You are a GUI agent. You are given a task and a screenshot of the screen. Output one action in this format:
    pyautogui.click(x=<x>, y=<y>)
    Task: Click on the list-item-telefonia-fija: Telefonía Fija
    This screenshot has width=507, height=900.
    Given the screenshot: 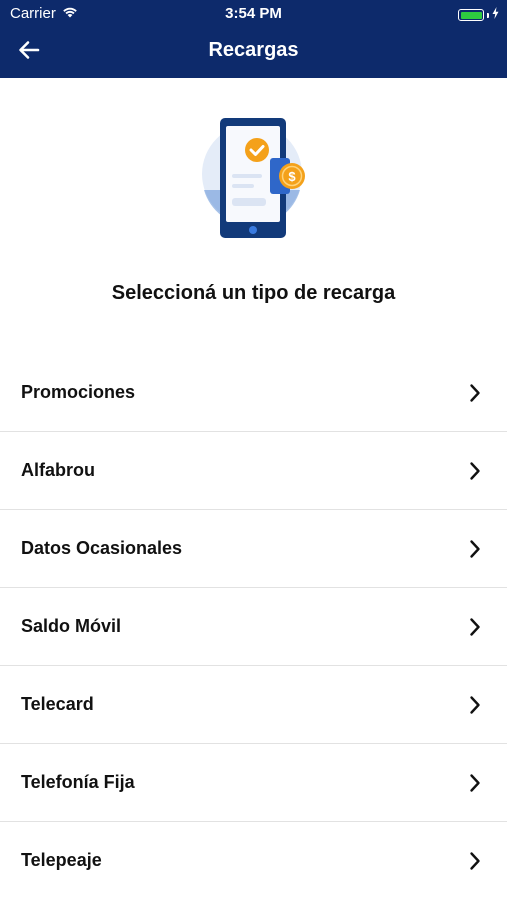 What is the action you would take?
    pyautogui.click(x=253, y=783)
    